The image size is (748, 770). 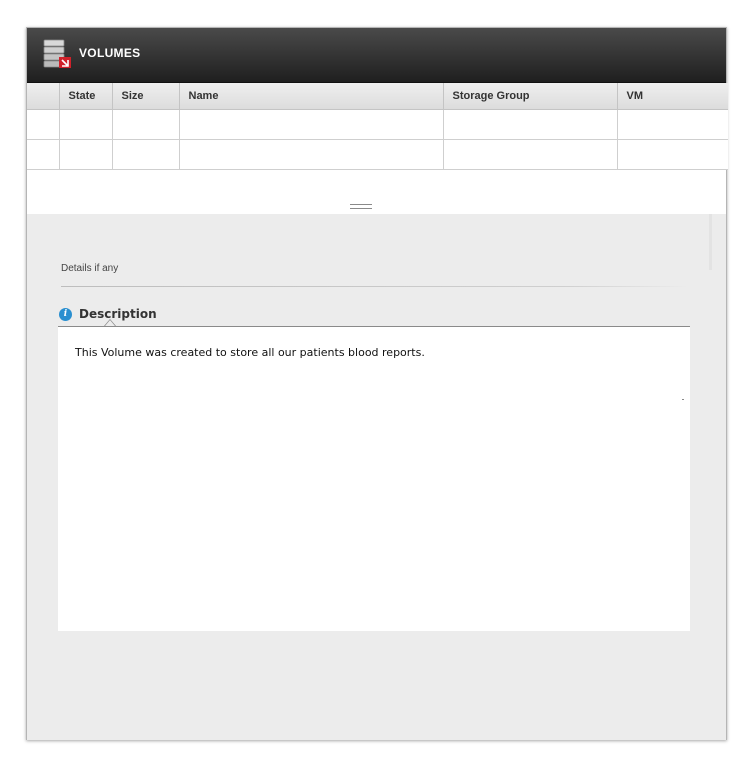 What do you see at coordinates (90, 268) in the screenshot?
I see `details-label: Details if any` at bounding box center [90, 268].